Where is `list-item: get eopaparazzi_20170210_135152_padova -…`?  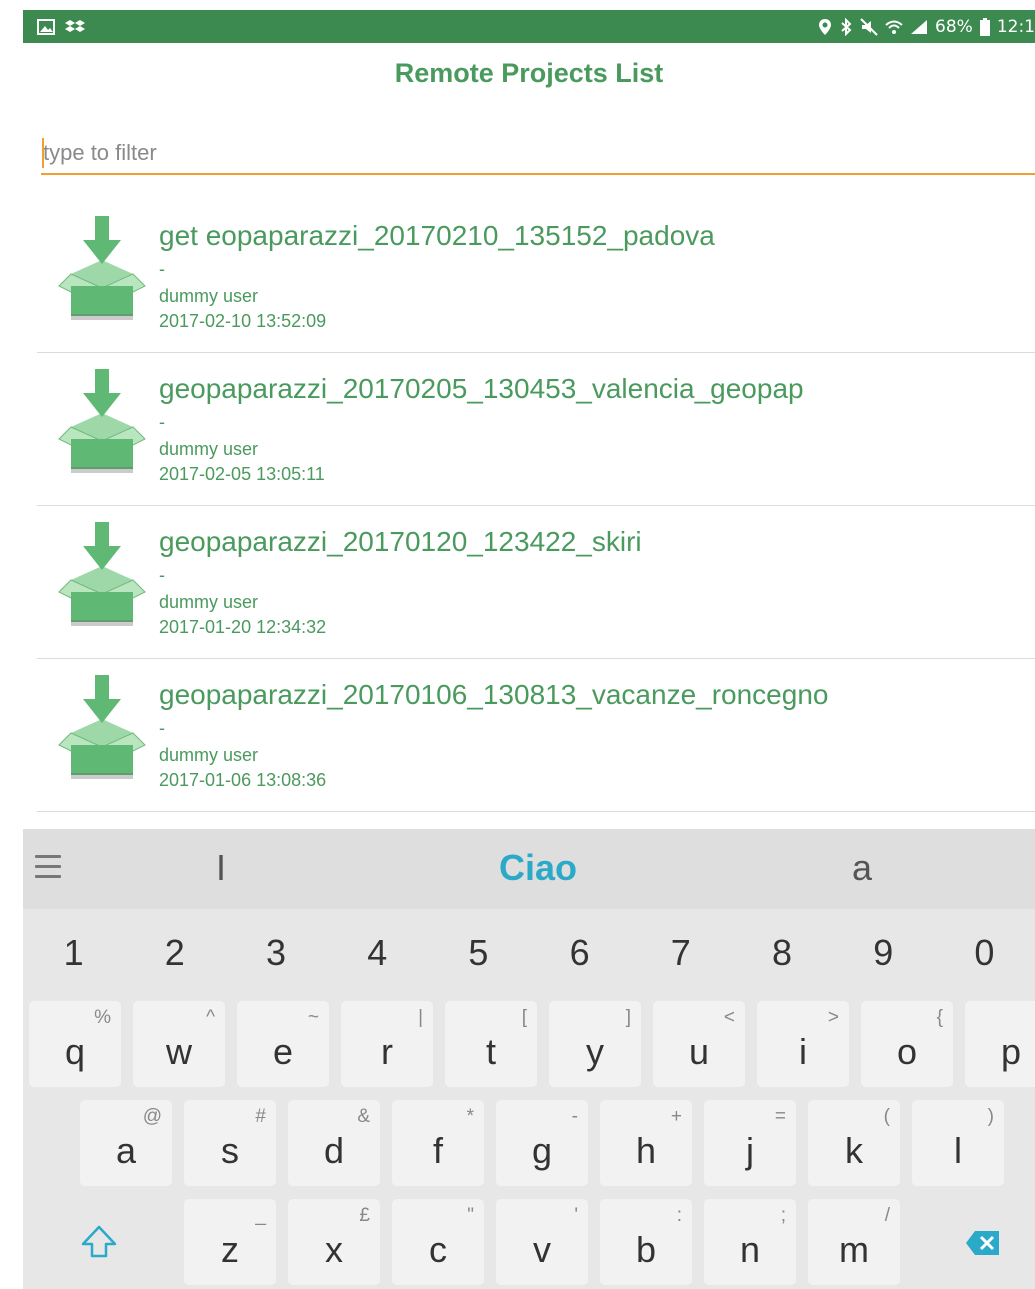
list-item: get eopaparazzi_20170210_135152_padova -… is located at coordinates (536, 276).